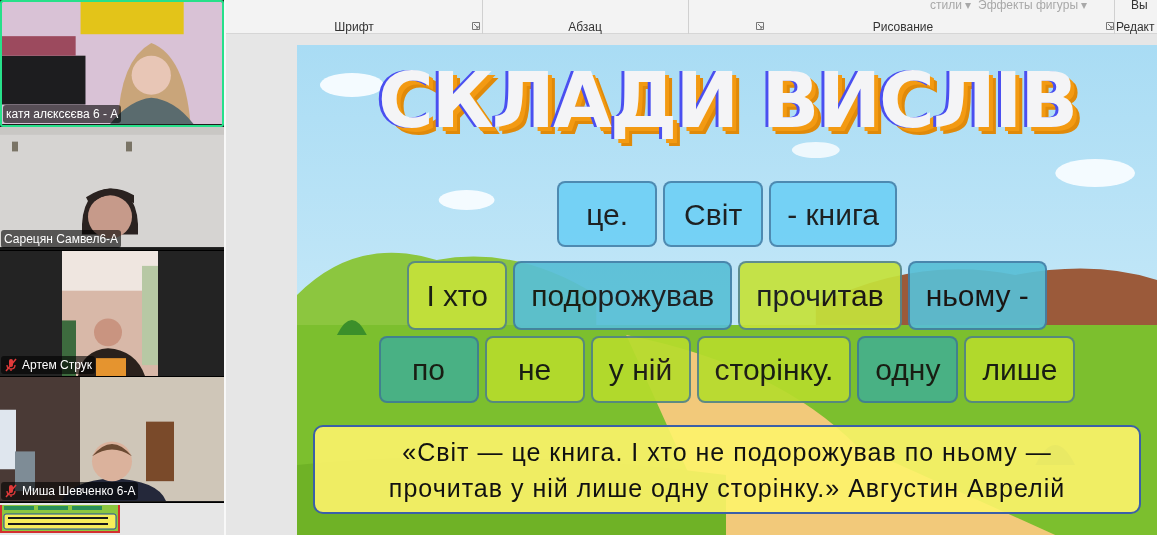  What do you see at coordinates (1020, 369) in the screenshot?
I see `word-tile: лише` at bounding box center [1020, 369].